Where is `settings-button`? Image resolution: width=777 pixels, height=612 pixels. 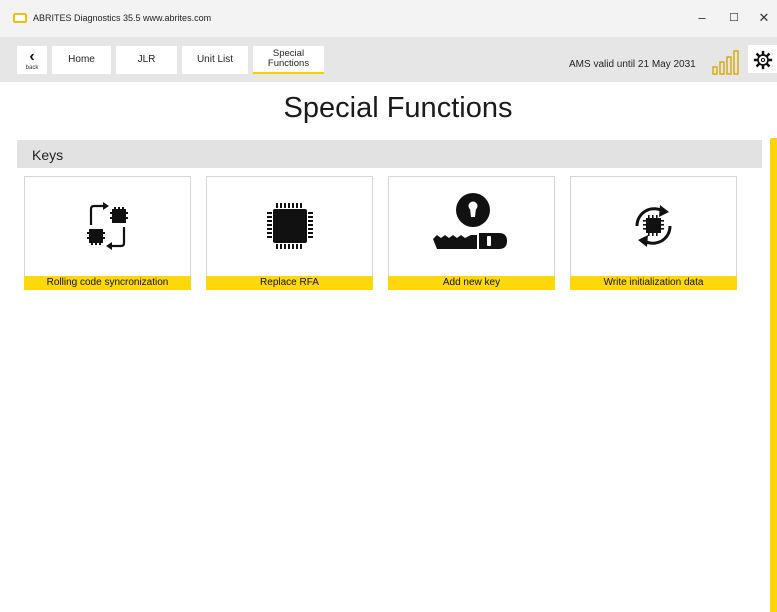 settings-button is located at coordinates (762, 59).